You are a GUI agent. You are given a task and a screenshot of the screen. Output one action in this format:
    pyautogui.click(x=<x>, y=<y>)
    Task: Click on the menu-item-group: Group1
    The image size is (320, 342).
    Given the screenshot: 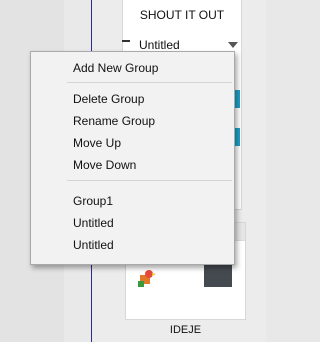 What is the action you would take?
    pyautogui.click(x=132, y=201)
    